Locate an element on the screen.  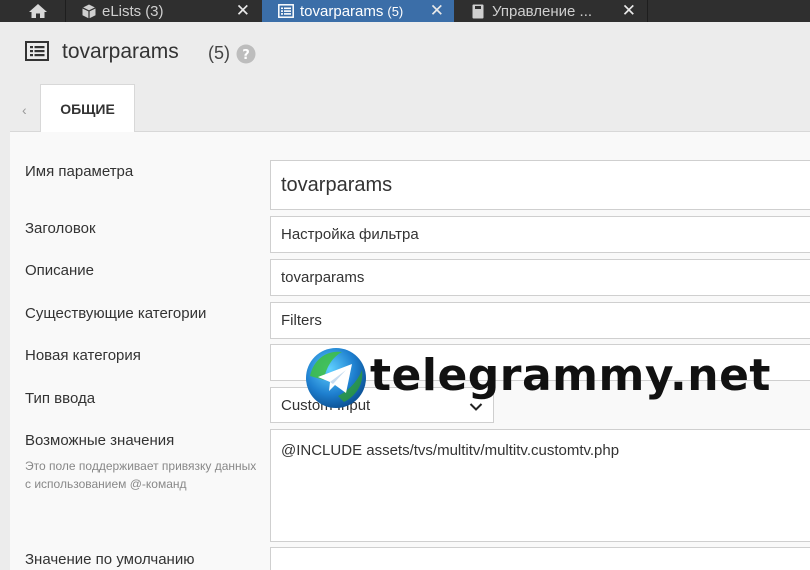
possible-values-label: Возможные значения is located at coordinates (100, 440).